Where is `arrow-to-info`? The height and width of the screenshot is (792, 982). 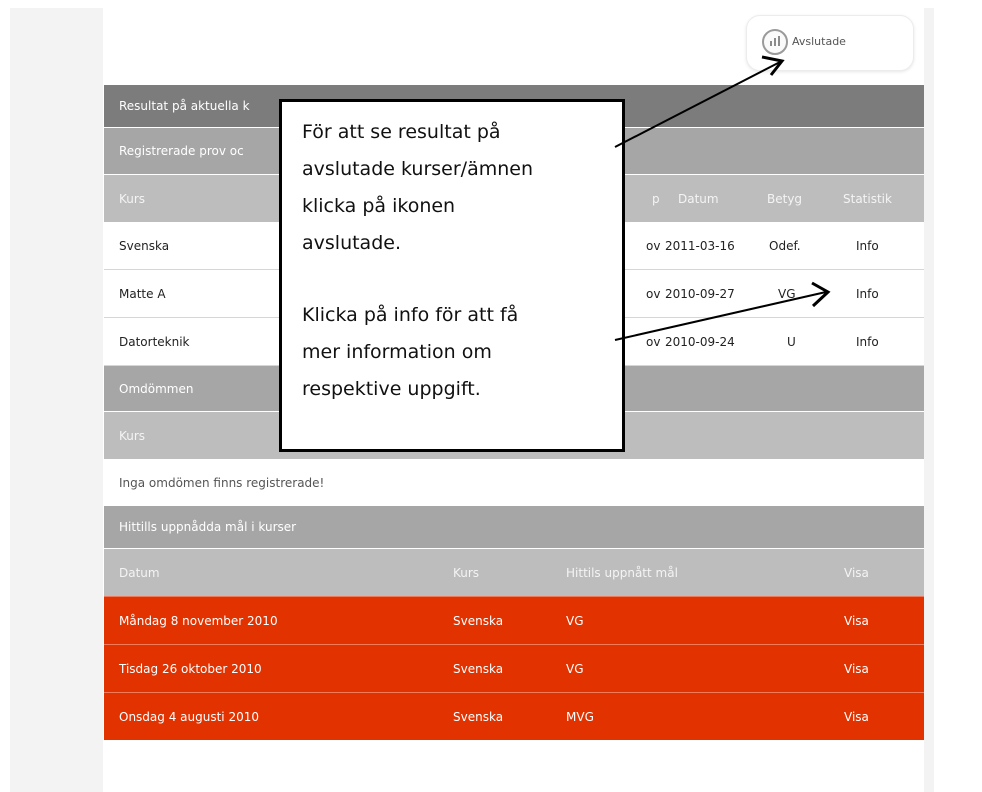 arrow-to-info is located at coordinates (720, 316).